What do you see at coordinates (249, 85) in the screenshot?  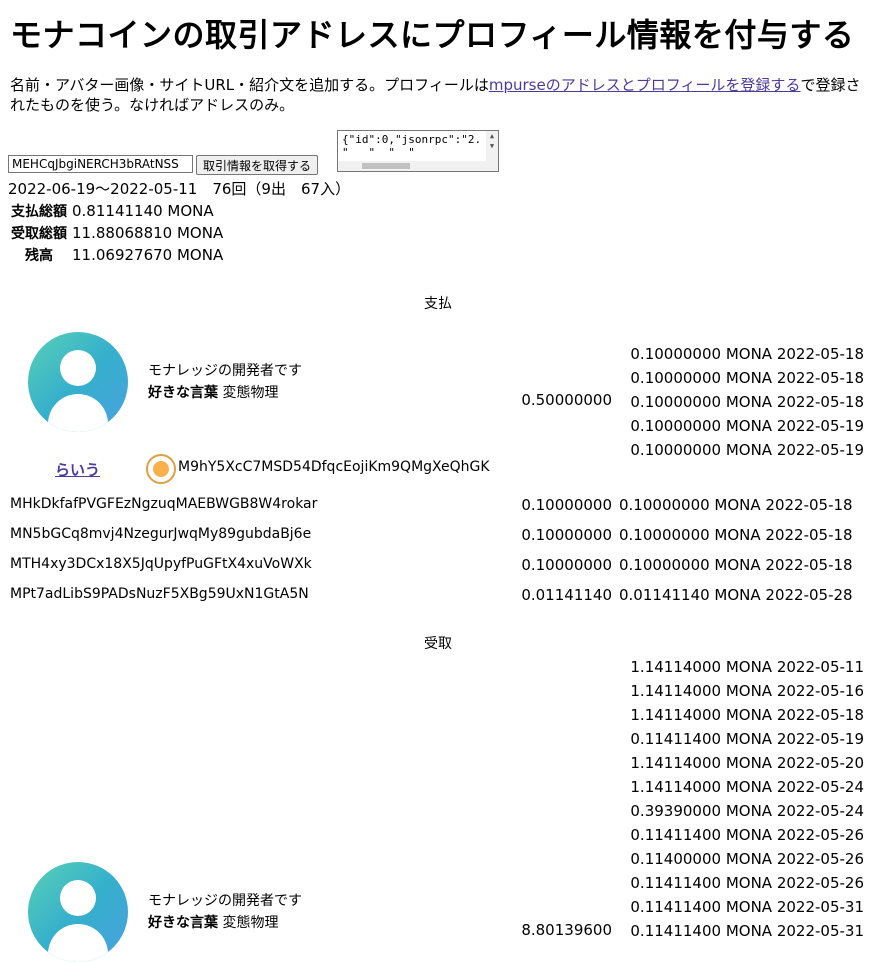 I see `description-text-1: 名前・アバター画像・サイトURL・紹介文を追加する。プロフィールは` at bounding box center [249, 85].